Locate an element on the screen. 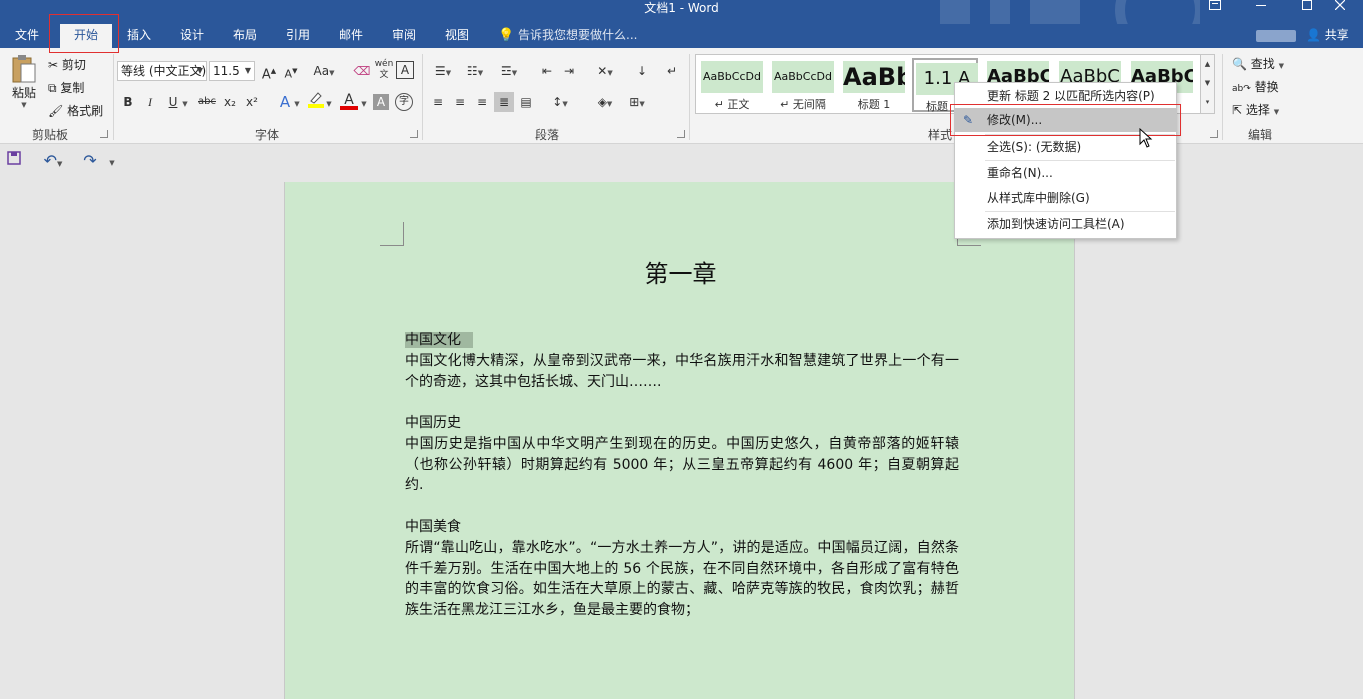 This screenshot has height=699, width=1363. tab-layout: 布局 is located at coordinates (245, 36).